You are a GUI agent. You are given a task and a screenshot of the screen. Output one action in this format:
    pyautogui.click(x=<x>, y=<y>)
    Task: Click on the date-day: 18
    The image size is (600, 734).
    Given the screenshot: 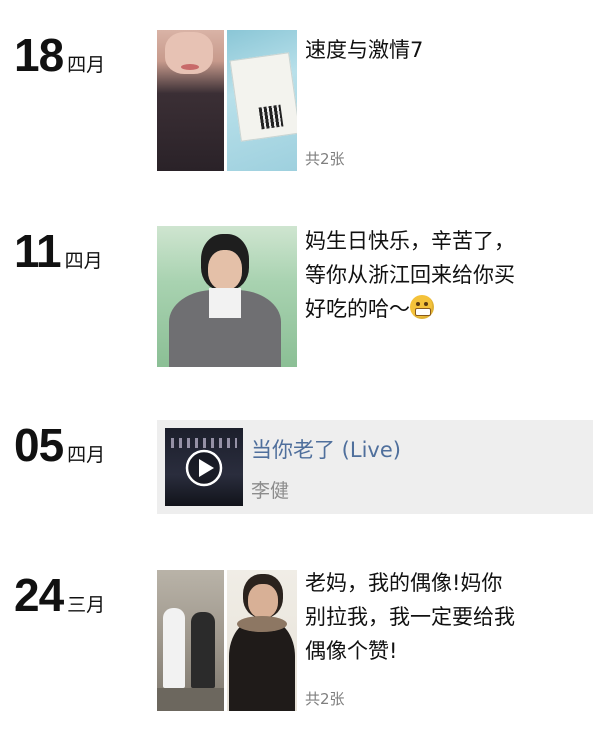 What is the action you would take?
    pyautogui.click(x=39, y=55)
    